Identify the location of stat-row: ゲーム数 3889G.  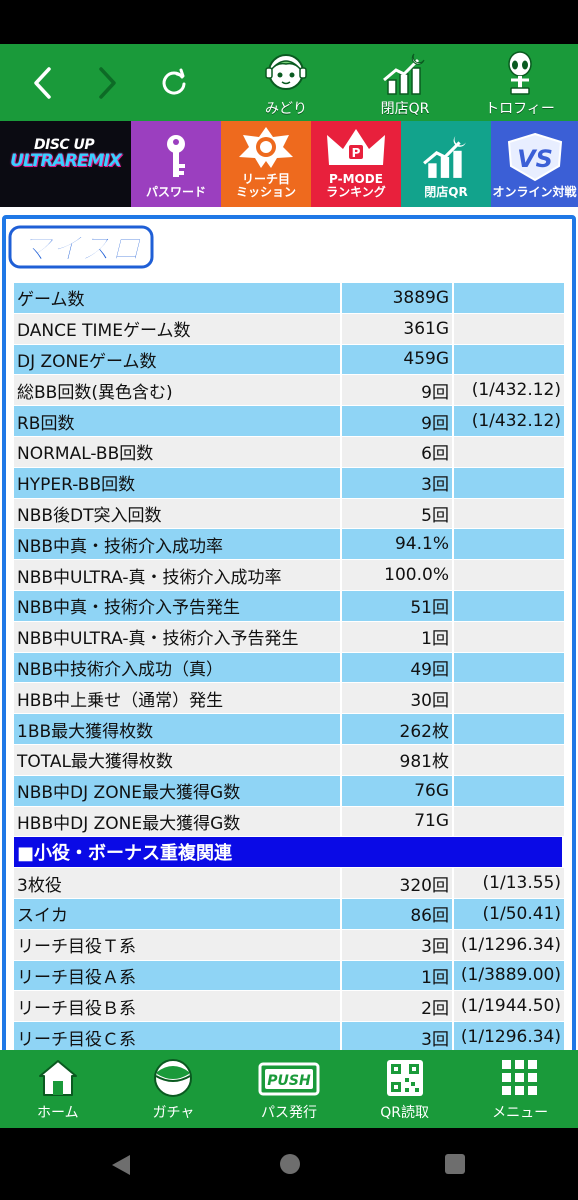
(289, 298).